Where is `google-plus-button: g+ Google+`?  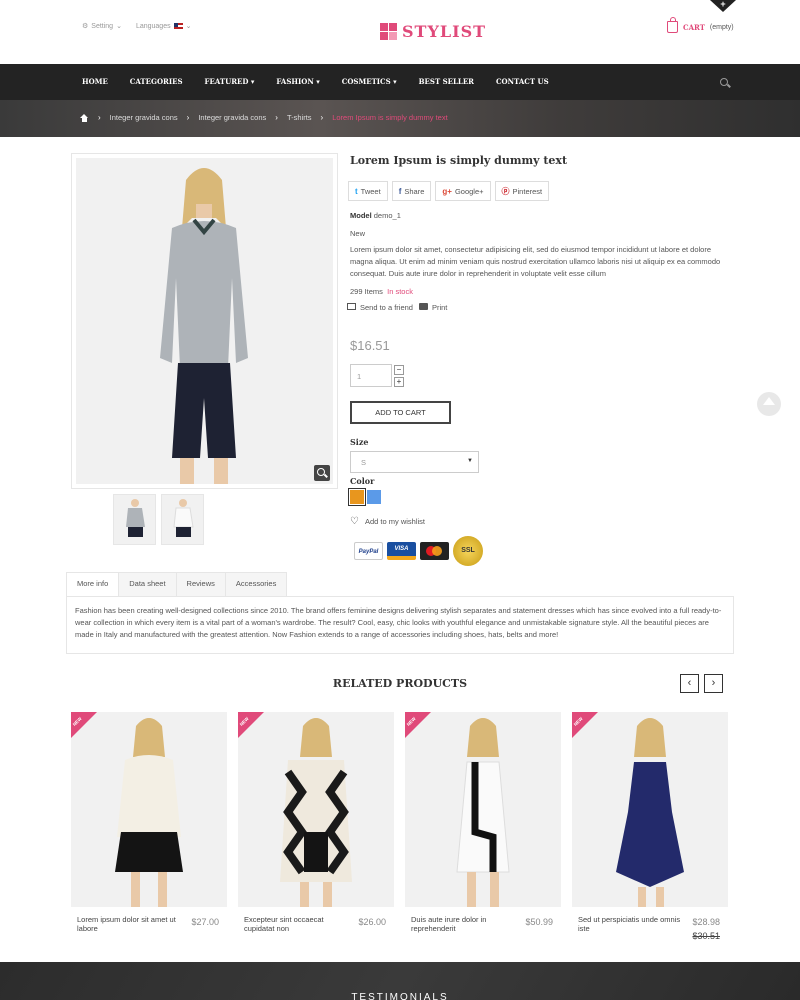 google-plus-button: g+ Google+ is located at coordinates (463, 191).